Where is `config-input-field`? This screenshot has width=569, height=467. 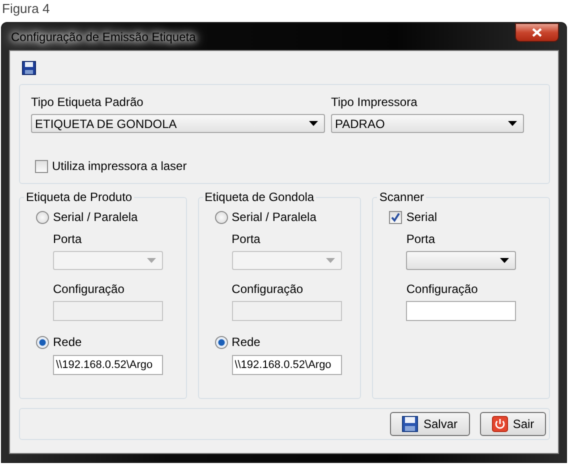 config-input-field is located at coordinates (461, 311).